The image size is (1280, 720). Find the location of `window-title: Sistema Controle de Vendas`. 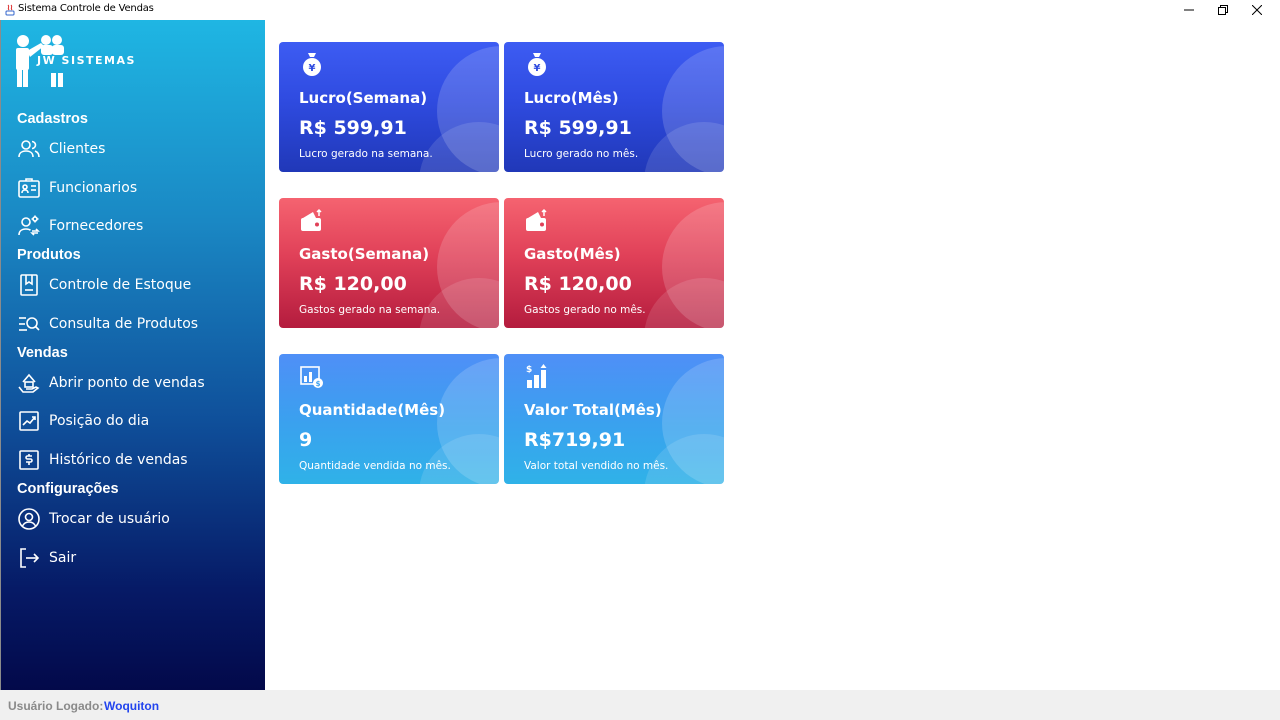

window-title: Sistema Controle de Vendas is located at coordinates (86, 8).